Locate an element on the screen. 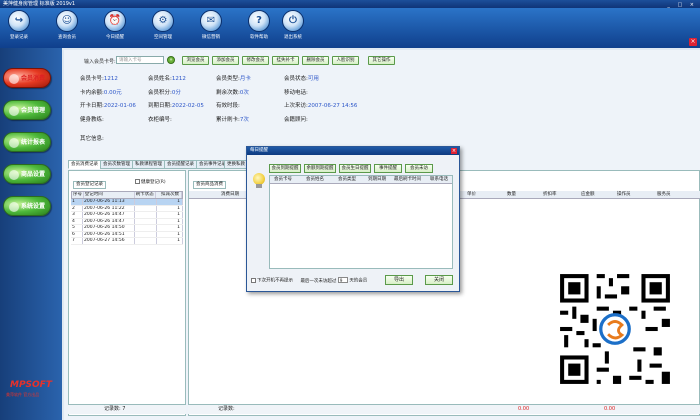 The image size is (700, 420). column-header: 消费日期 is located at coordinates (230, 194).